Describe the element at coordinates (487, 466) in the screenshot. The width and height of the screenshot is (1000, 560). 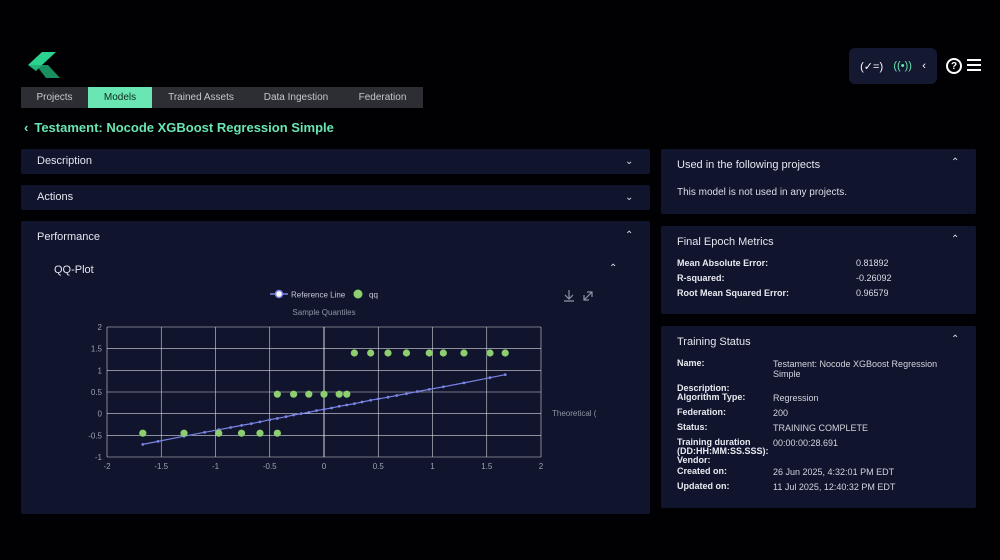
I see `x-tick-label: 1.5` at that location.